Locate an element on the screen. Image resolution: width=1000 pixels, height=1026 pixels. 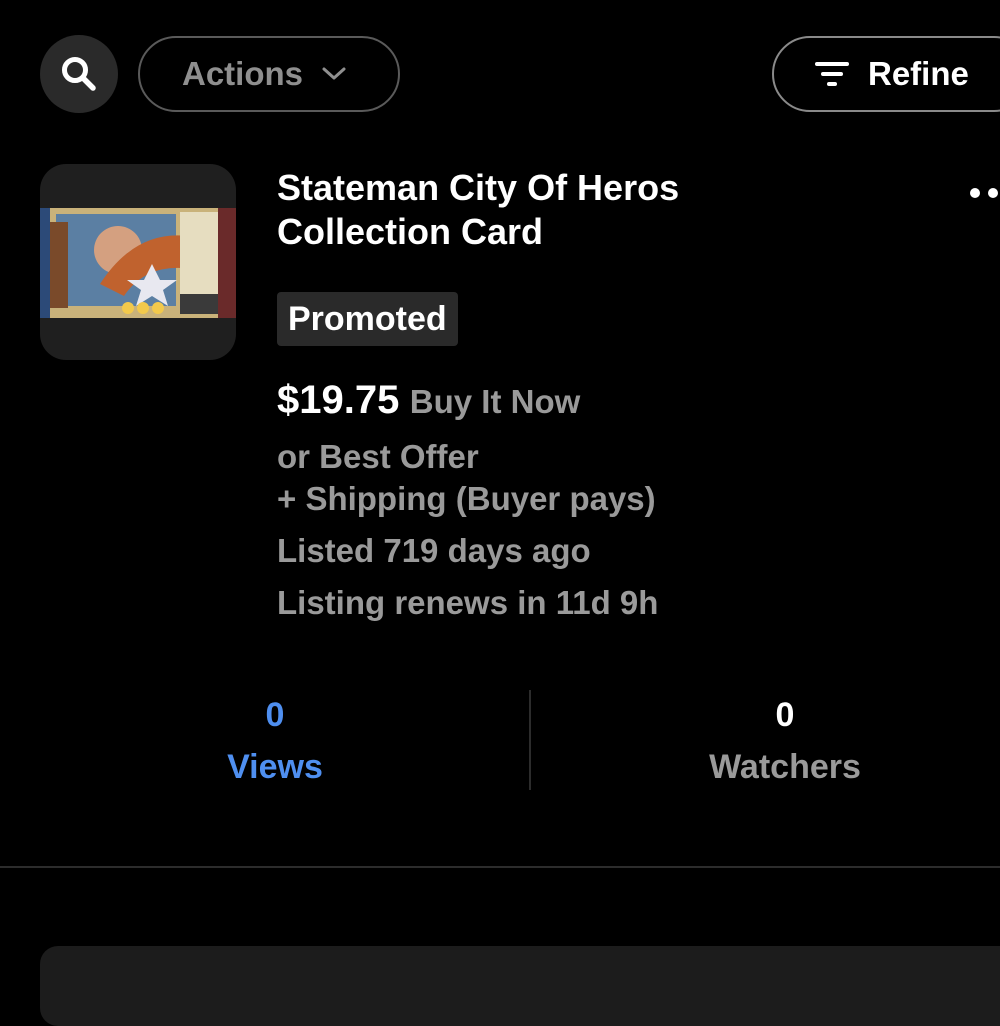
listing-thumbnail is located at coordinates (138, 262).